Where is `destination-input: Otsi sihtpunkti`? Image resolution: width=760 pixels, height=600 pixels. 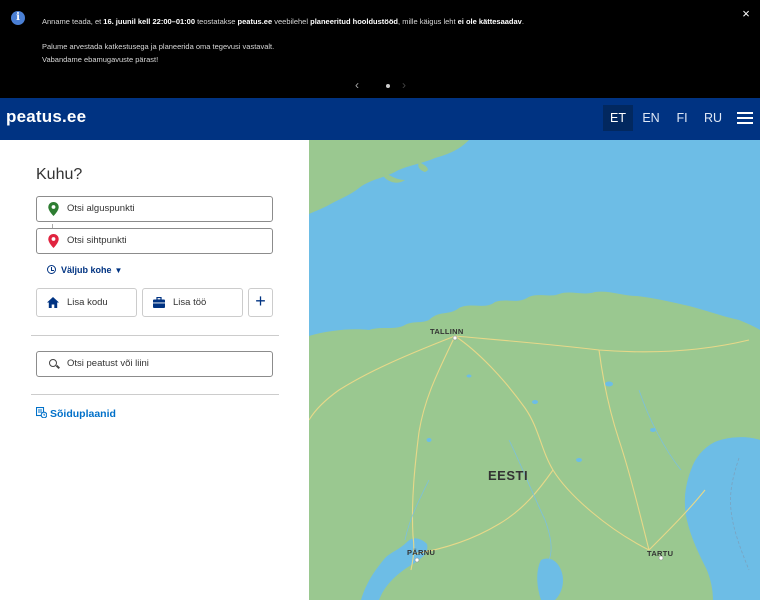 destination-input: Otsi sihtpunkti is located at coordinates (154, 241).